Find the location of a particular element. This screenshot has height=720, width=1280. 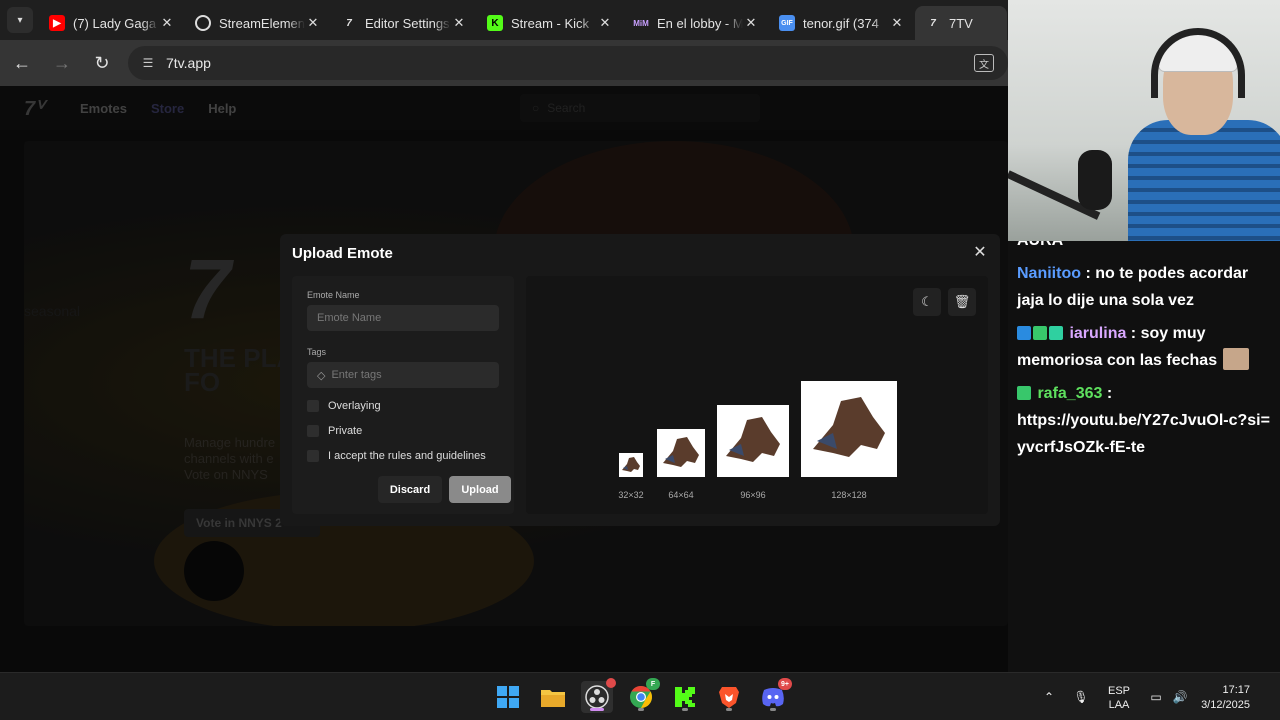

chevron-up-icon: ⌃ is located at coordinates (1049, 696).